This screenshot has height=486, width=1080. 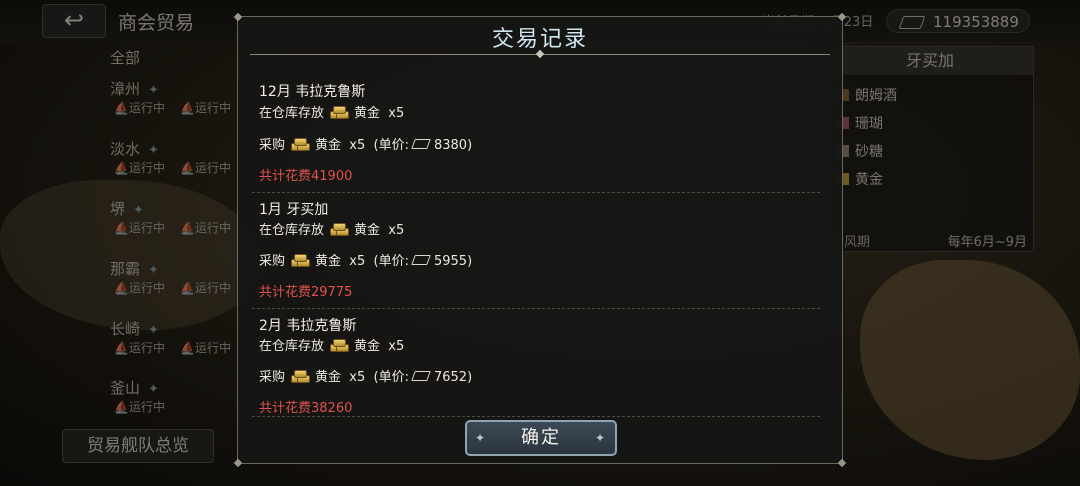 I want to click on record-title: 12月 韦拉克鲁斯, so click(x=312, y=92).